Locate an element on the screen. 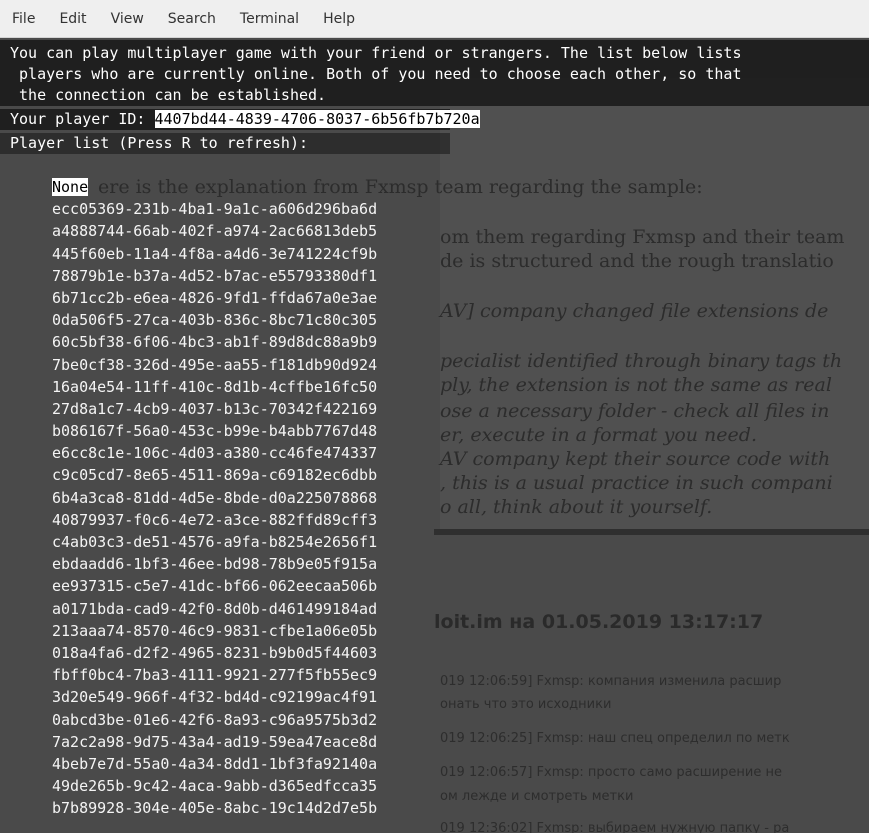 The height and width of the screenshot is (833, 869). intro-line: the connection can be established. is located at coordinates (168, 95).